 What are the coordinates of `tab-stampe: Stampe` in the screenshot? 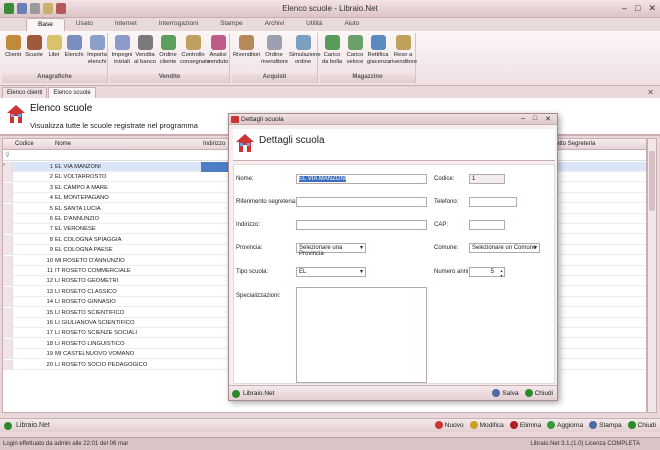 It's located at (231, 24).